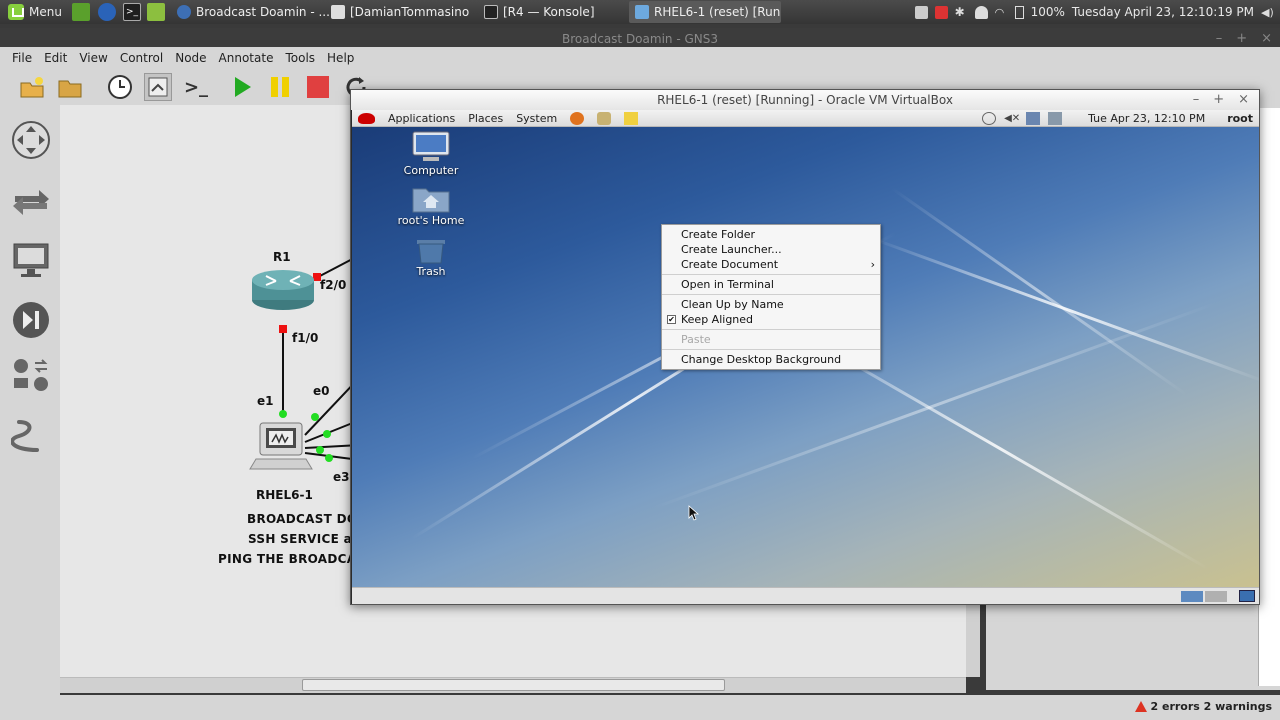  I want to click on menu-view: View, so click(93, 58).